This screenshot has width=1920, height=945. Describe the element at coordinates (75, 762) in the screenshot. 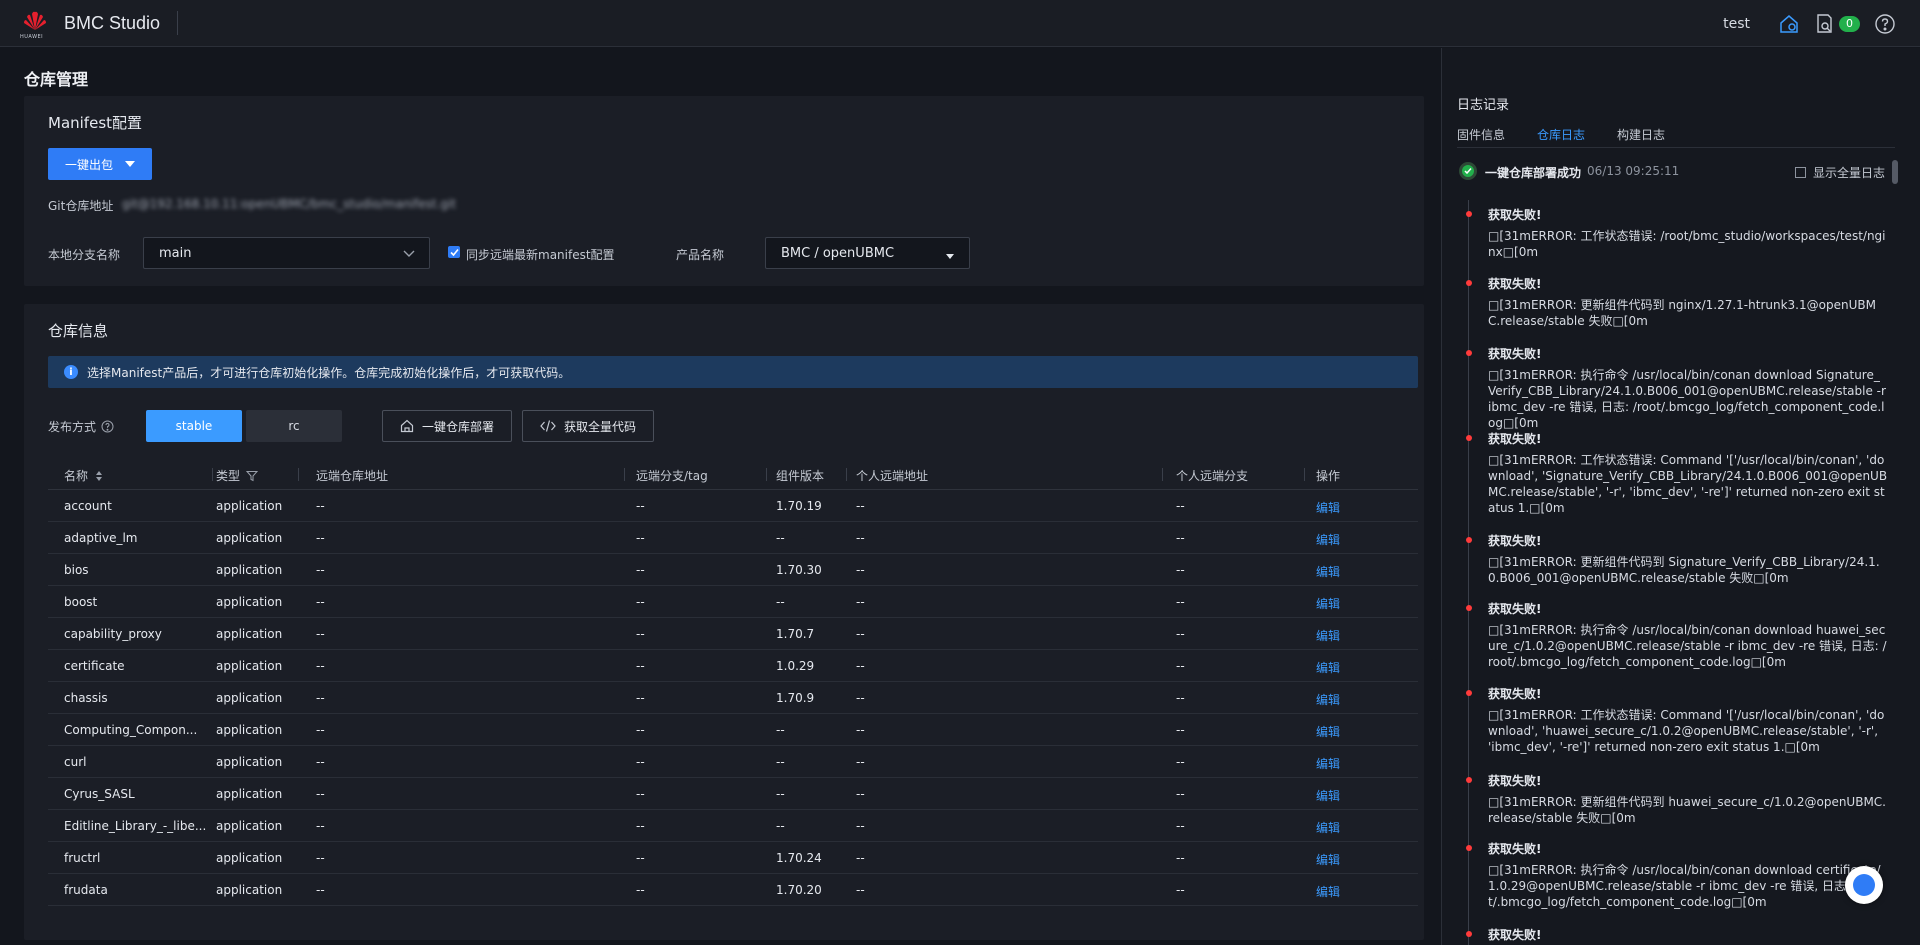

I see `cell-name: curl` at that location.